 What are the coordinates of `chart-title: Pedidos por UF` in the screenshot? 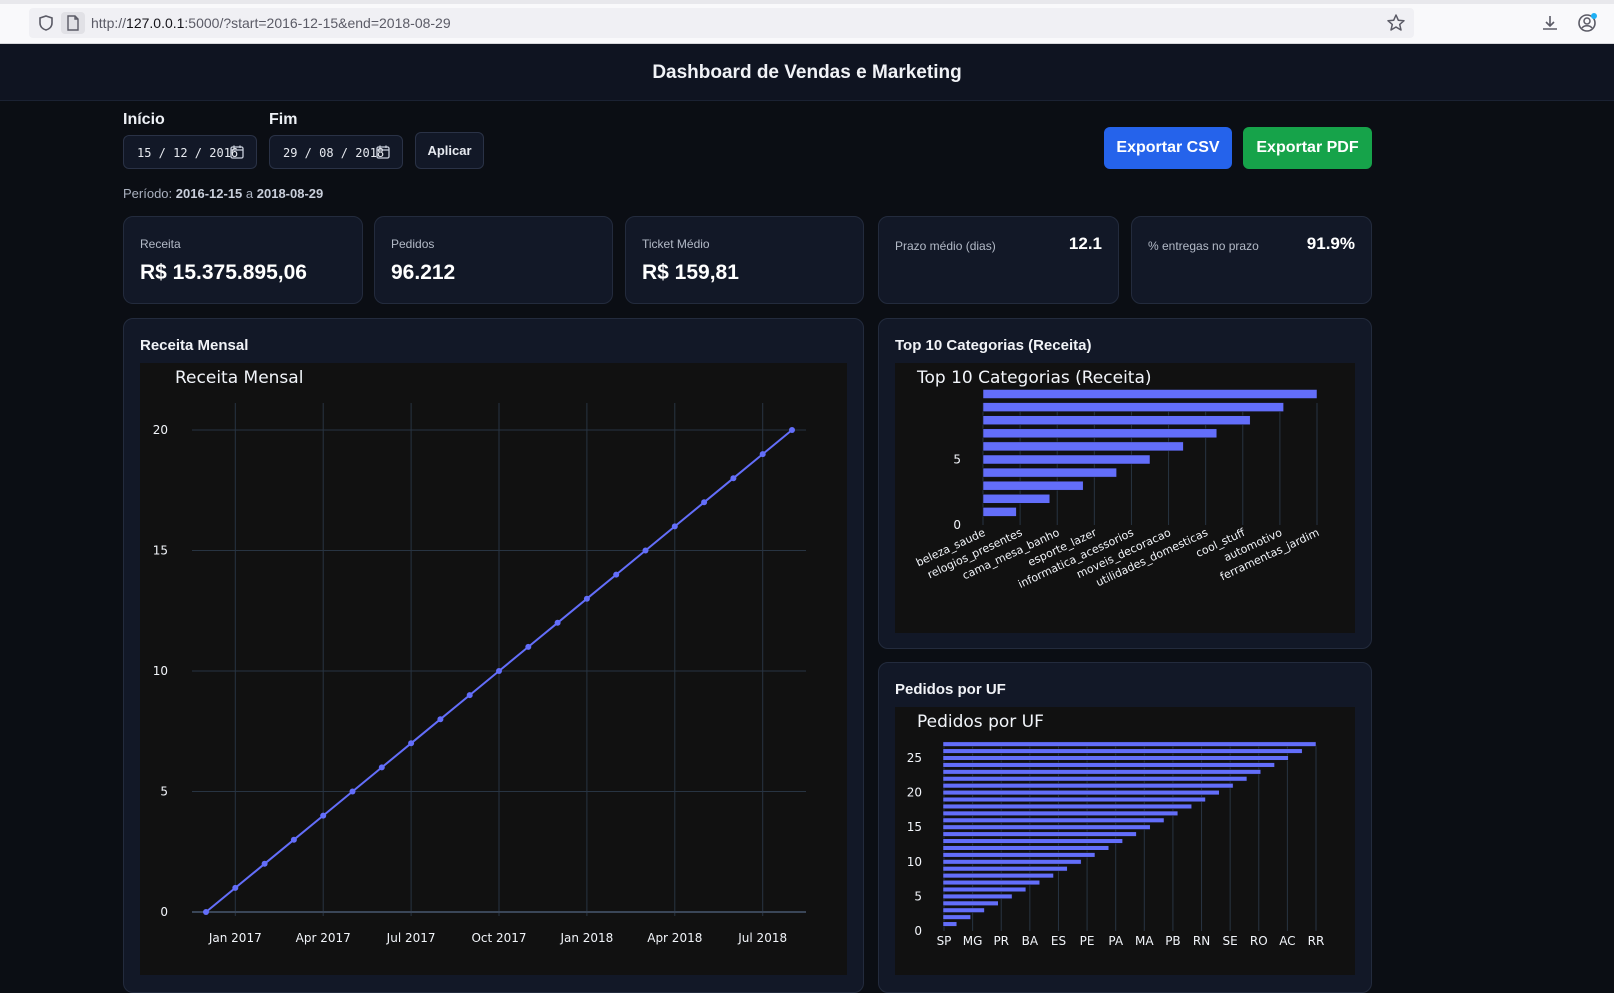 It's located at (980, 722).